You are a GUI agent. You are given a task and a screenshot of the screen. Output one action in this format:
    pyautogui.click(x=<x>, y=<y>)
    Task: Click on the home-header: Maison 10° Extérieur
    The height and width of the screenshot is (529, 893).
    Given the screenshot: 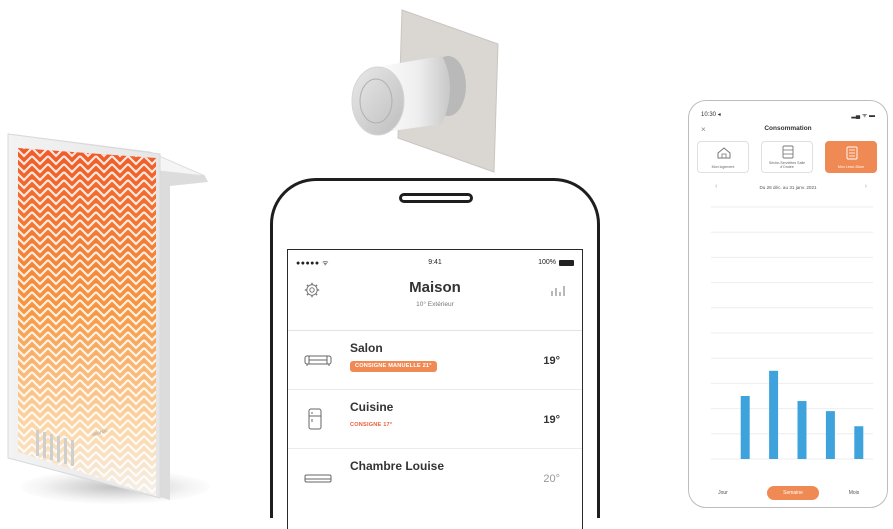 What is the action you would take?
    pyautogui.click(x=435, y=301)
    